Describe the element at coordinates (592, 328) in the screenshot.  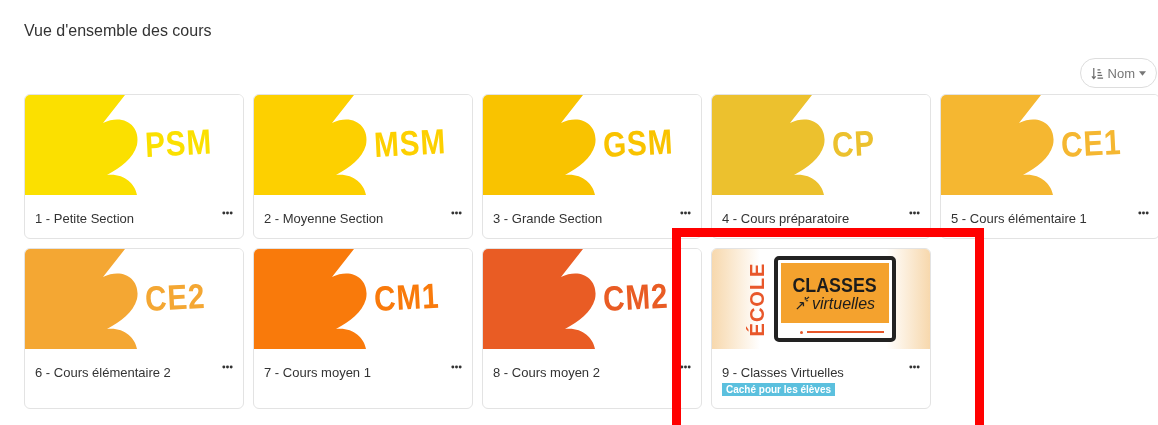
I see `course-card: CM2 8 - Cours moyen 2` at that location.